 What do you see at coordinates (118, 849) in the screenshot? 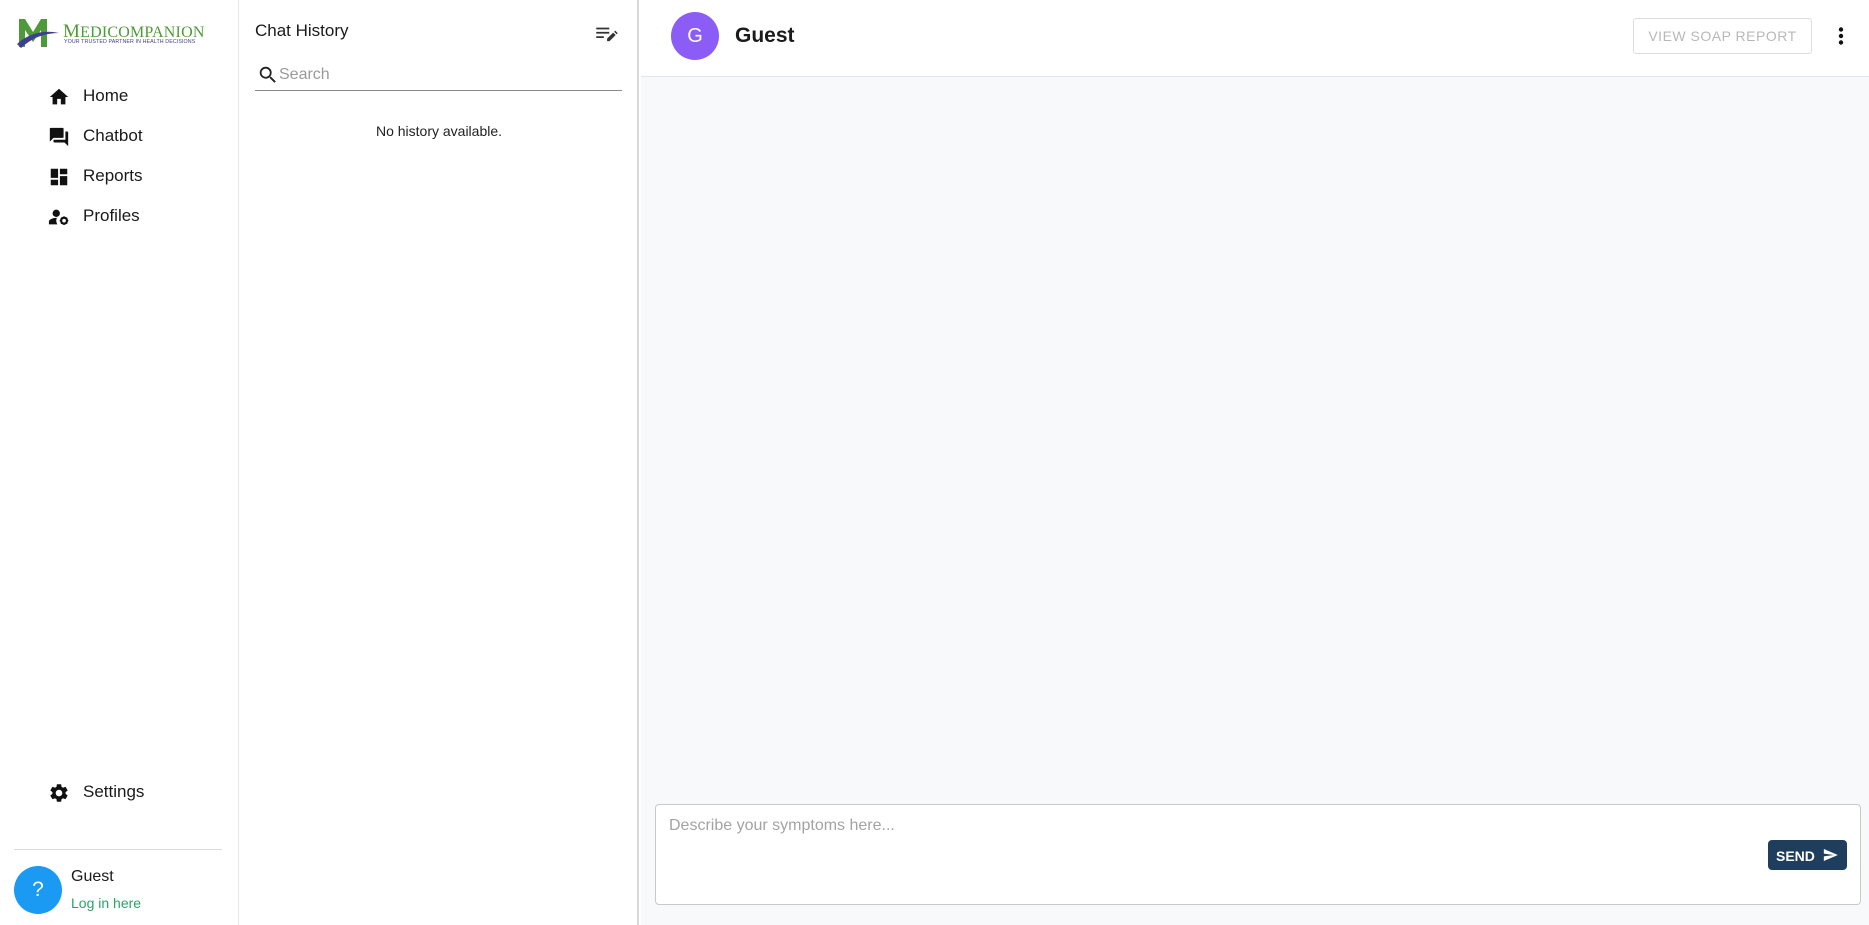
I see `sidebar-divider` at bounding box center [118, 849].